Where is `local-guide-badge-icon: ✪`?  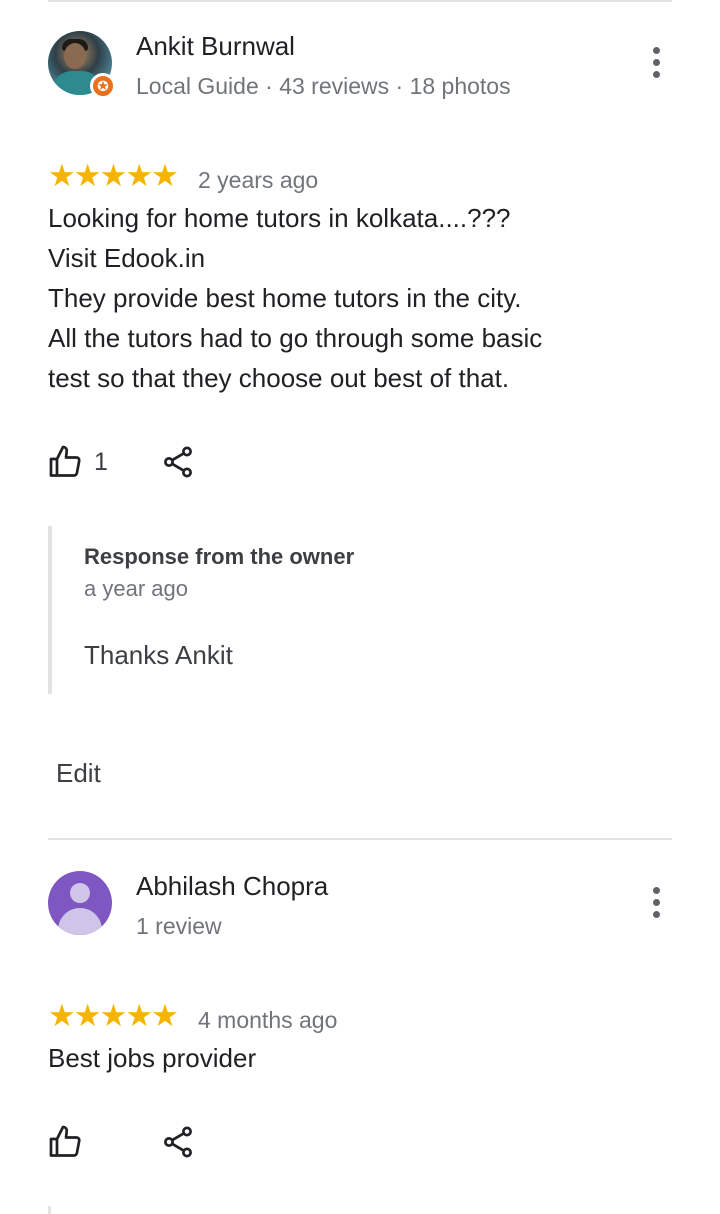 local-guide-badge-icon: ✪ is located at coordinates (103, 86).